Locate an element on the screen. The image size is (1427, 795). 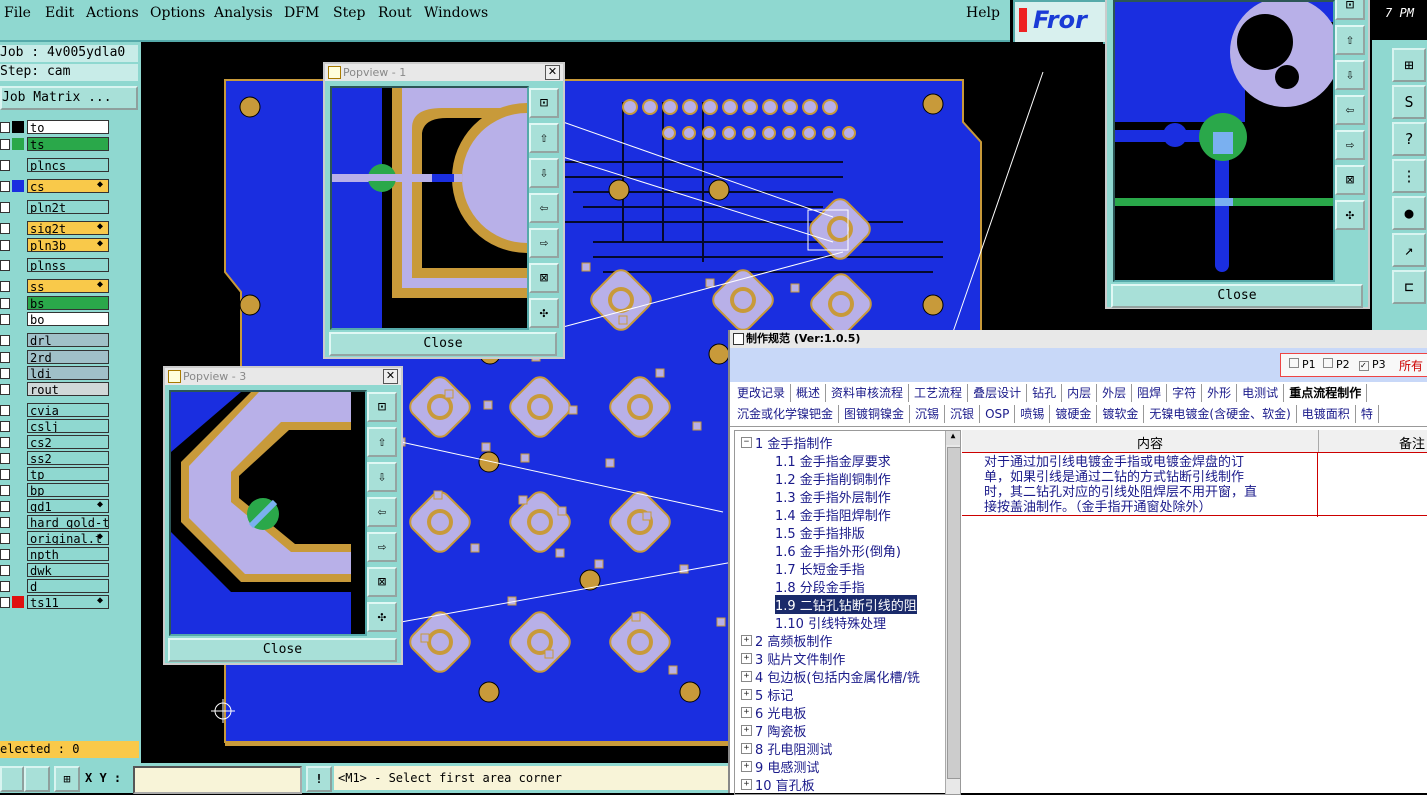
spec-tab: 电测试 is located at coordinates (1261, 393).